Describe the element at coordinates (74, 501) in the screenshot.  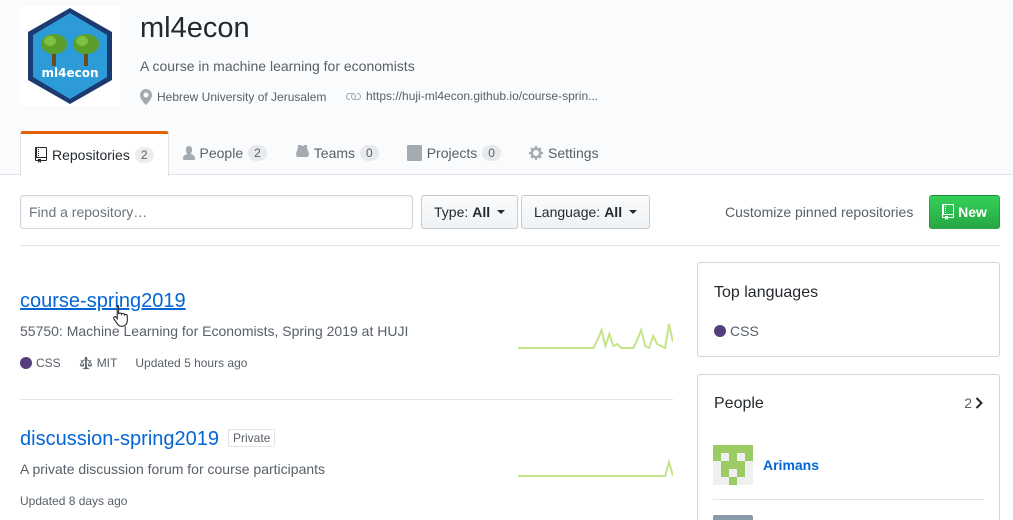
I see `repo-updated: Updated 8 days ago` at that location.